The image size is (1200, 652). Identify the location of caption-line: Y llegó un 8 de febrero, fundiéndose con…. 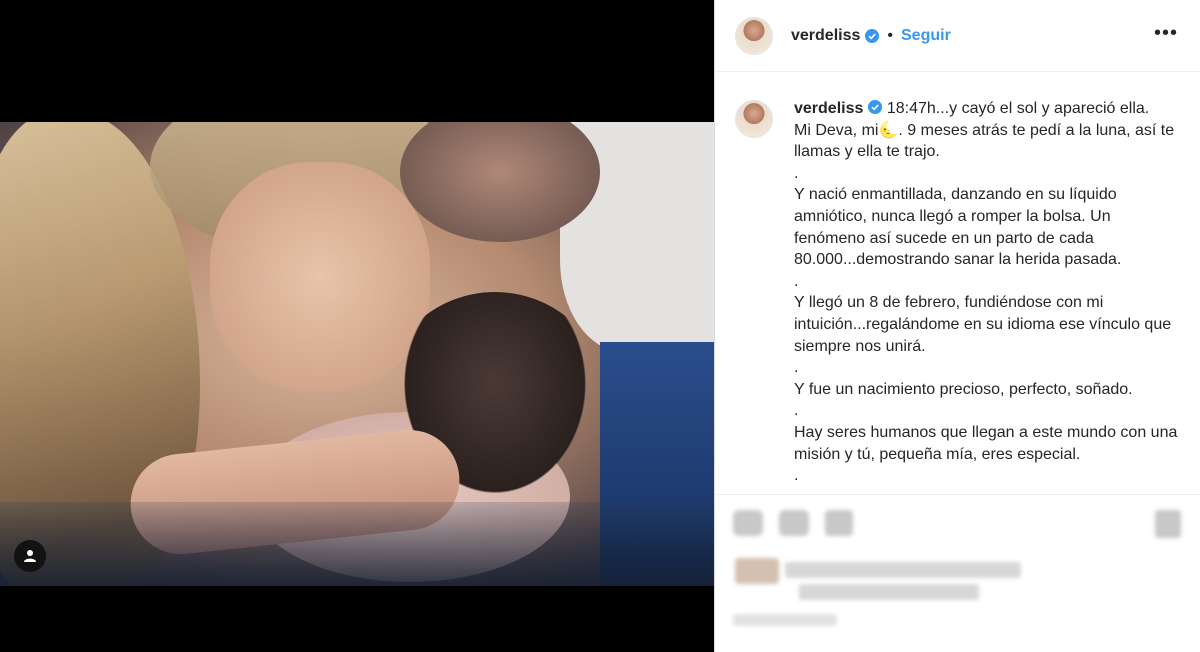
(983, 324).